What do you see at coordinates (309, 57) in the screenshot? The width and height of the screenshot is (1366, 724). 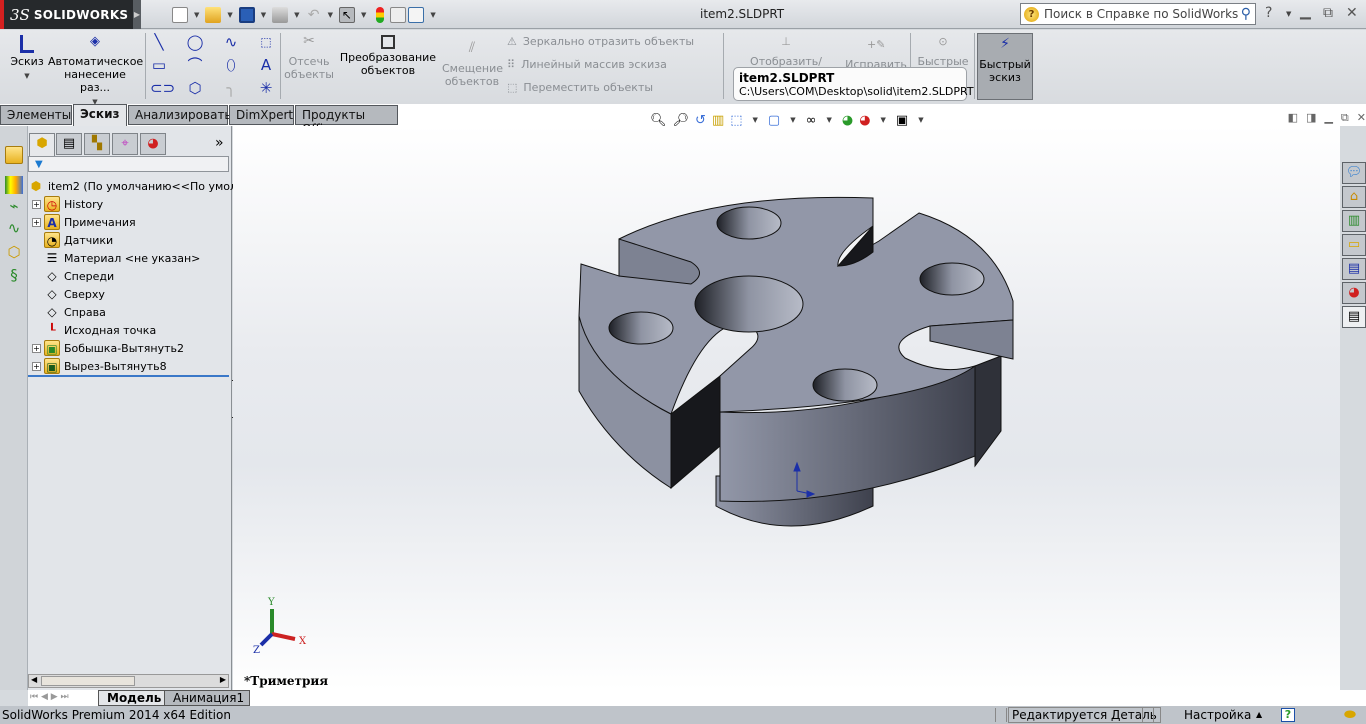 I see `trim-entities-button: ✂ Отсечь объекты` at bounding box center [309, 57].